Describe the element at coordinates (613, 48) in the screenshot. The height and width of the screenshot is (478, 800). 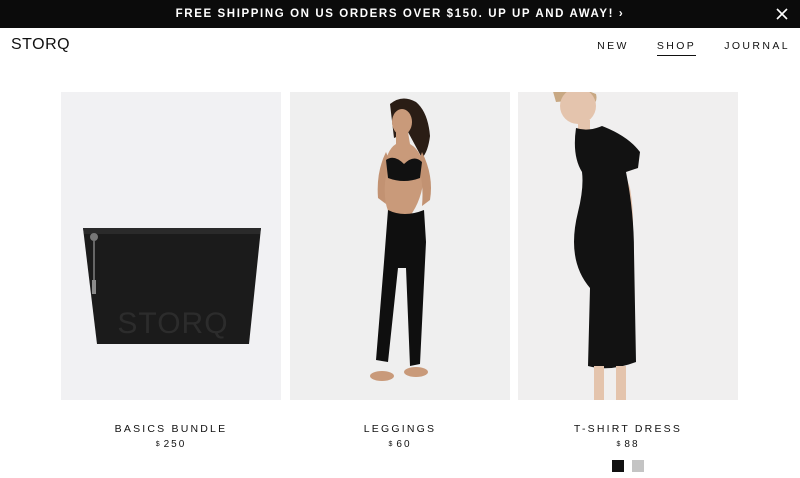
I see `nav-item-new: NEW` at that location.